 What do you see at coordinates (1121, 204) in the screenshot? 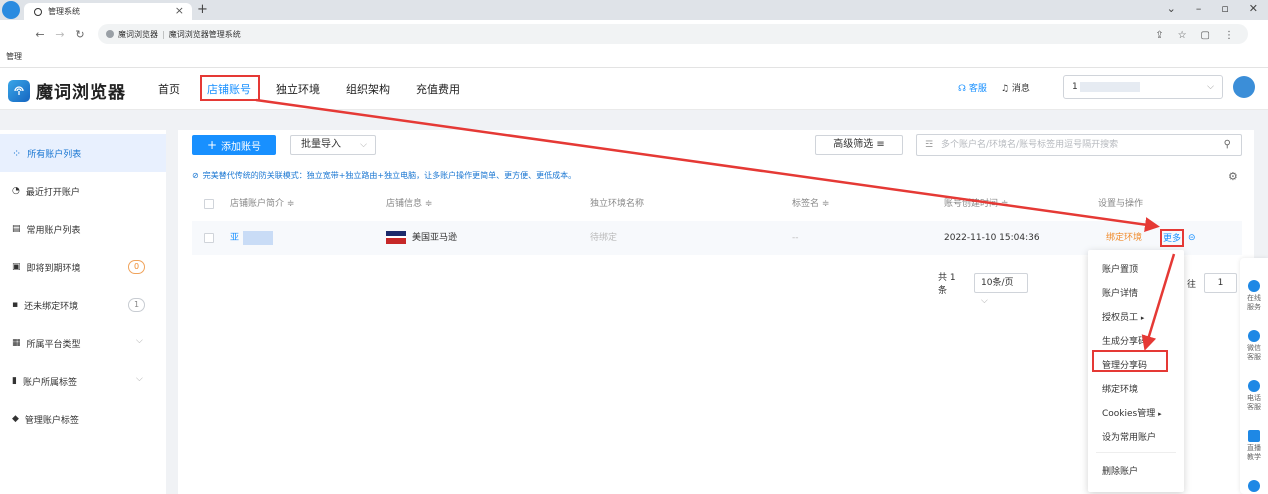
I see `column-header: 设置与操作` at bounding box center [1121, 204].